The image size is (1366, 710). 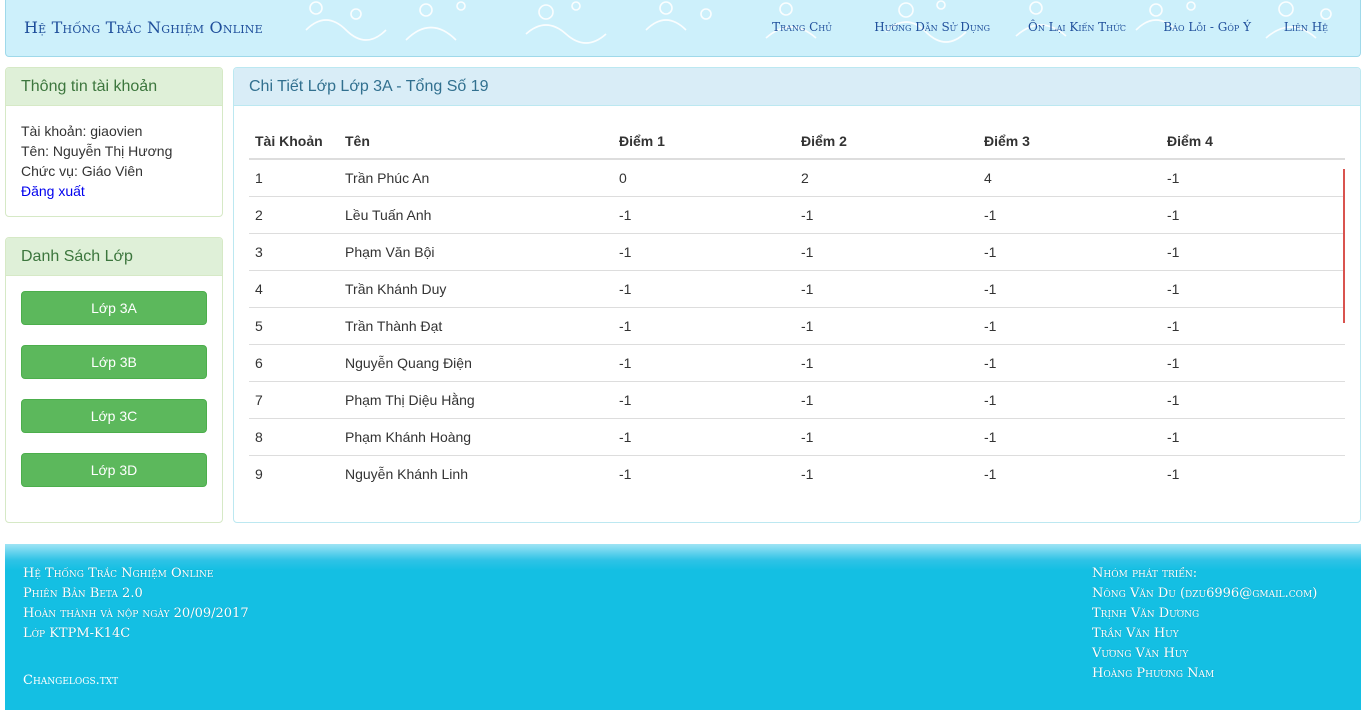 I want to click on cell-account: 1, so click(x=294, y=177).